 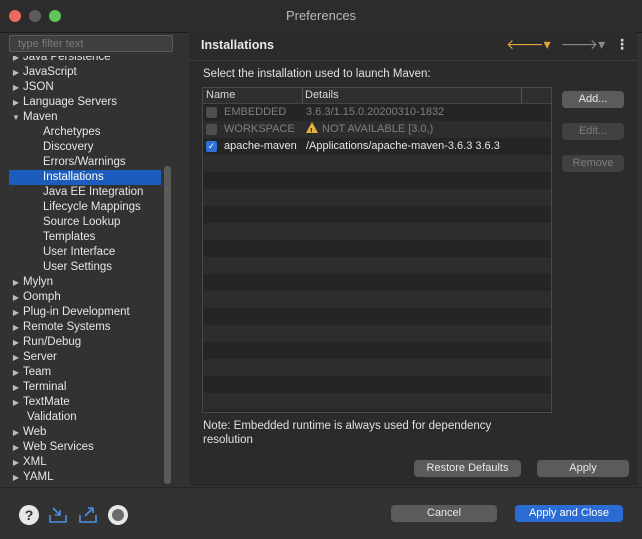 What do you see at coordinates (377, 96) in the screenshot?
I see `table-header: Name Details` at bounding box center [377, 96].